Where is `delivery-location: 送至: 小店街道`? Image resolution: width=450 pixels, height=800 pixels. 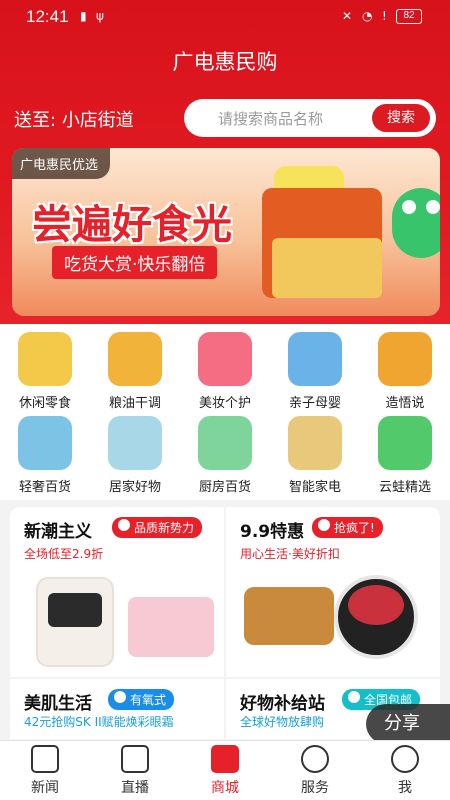
delivery-location: 送至: 小店街道 is located at coordinates (74, 119).